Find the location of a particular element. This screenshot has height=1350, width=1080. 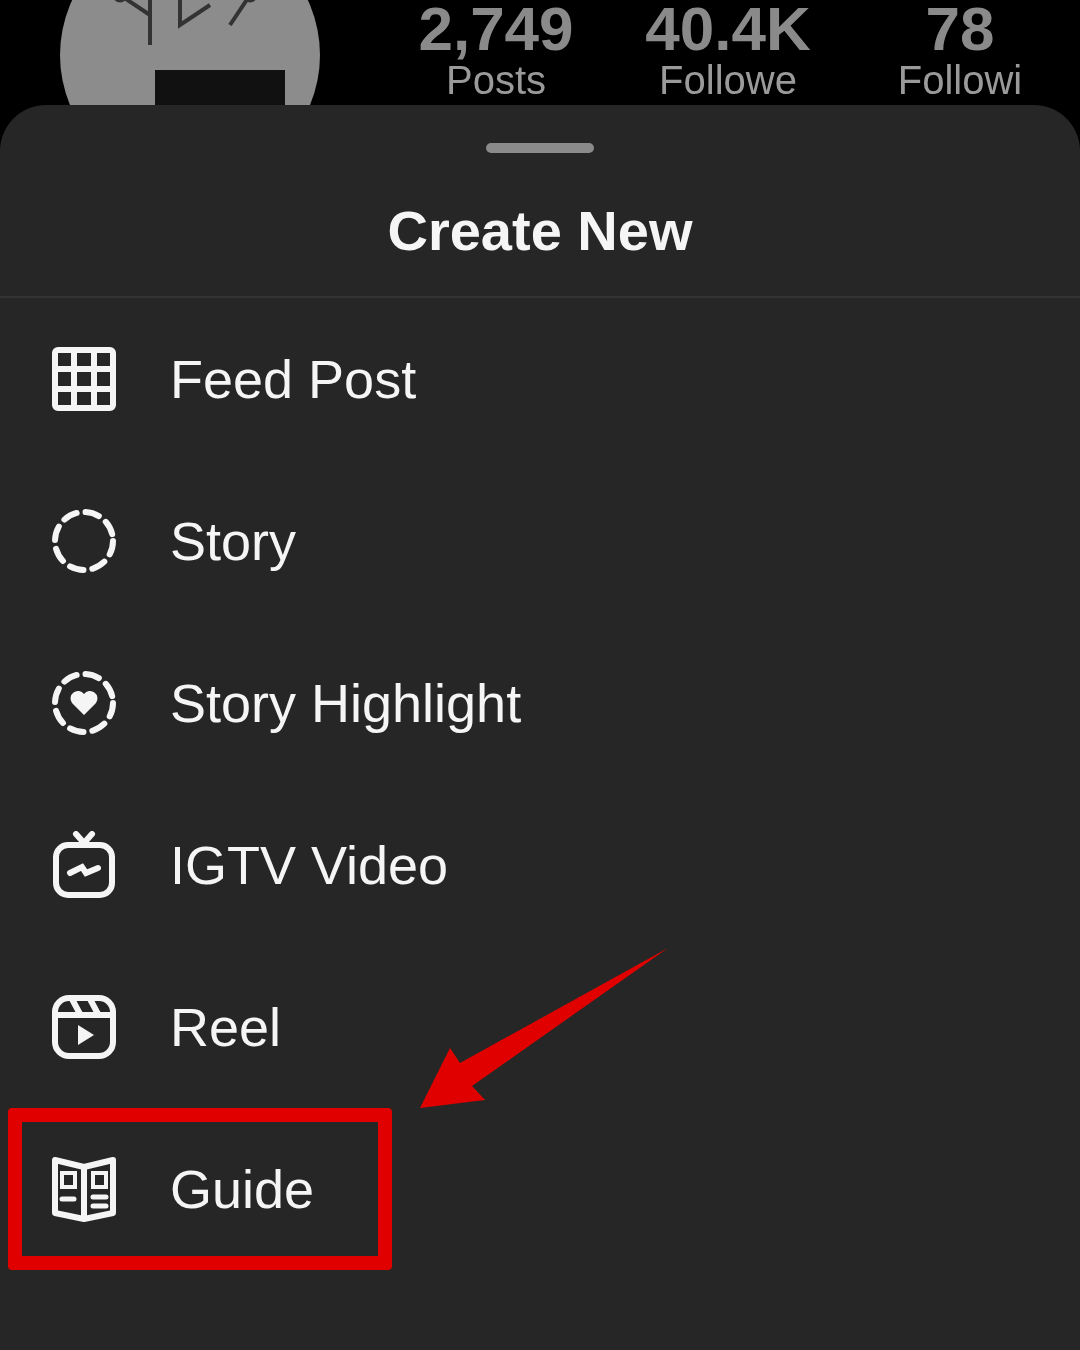

open-book-icon is located at coordinates (84, 1189).